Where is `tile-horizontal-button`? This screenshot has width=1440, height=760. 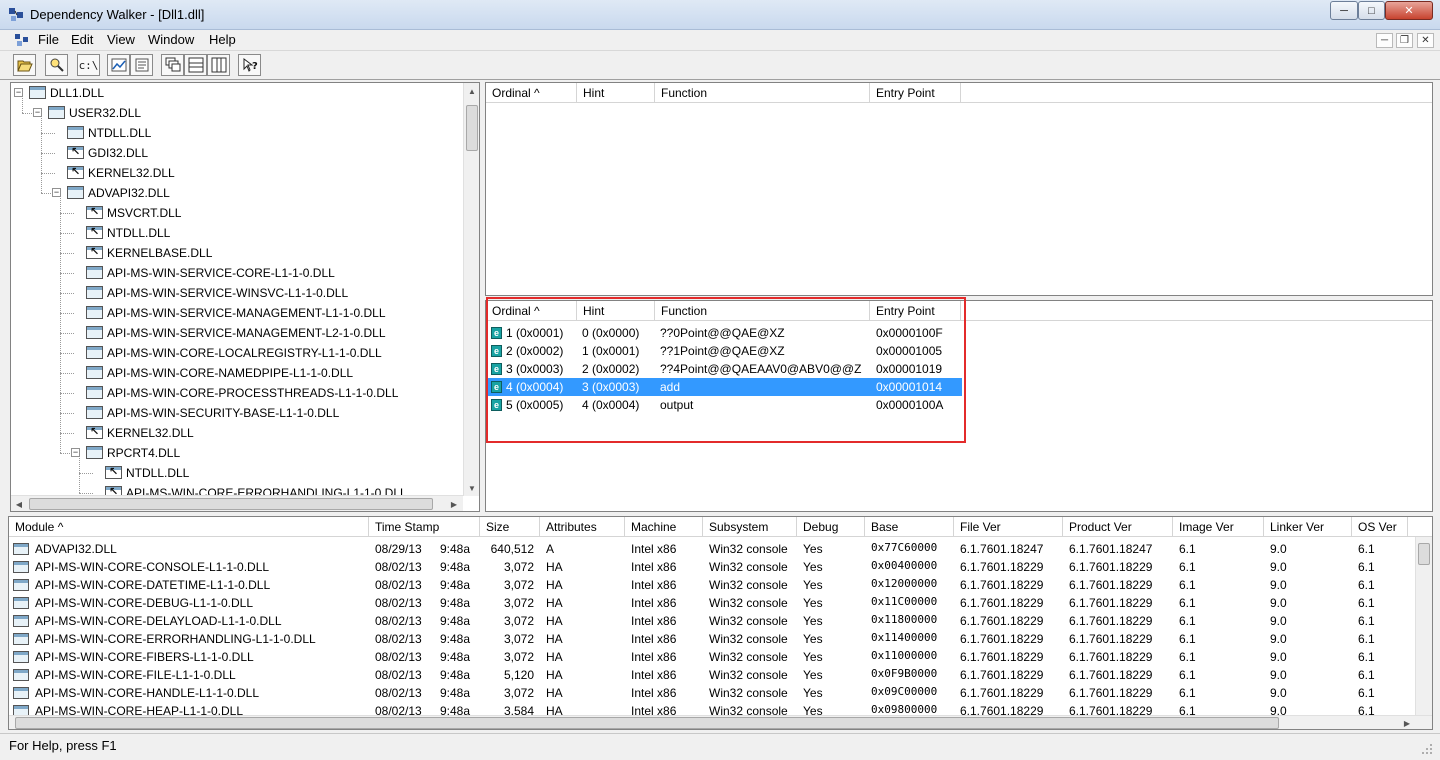
tile-horizontal-button is located at coordinates (195, 65).